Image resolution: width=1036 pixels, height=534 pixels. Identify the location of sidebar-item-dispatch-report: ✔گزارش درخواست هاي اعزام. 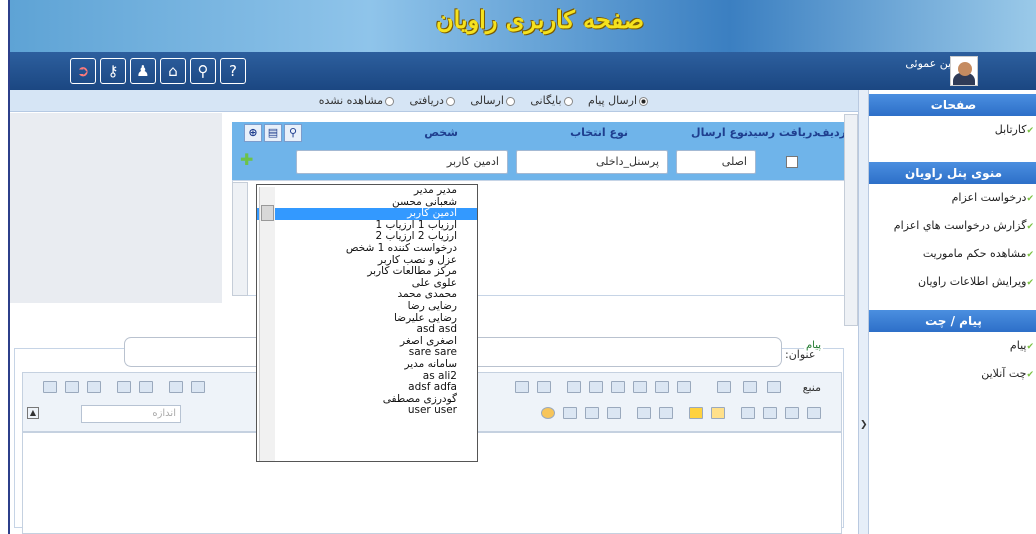
(952, 226).